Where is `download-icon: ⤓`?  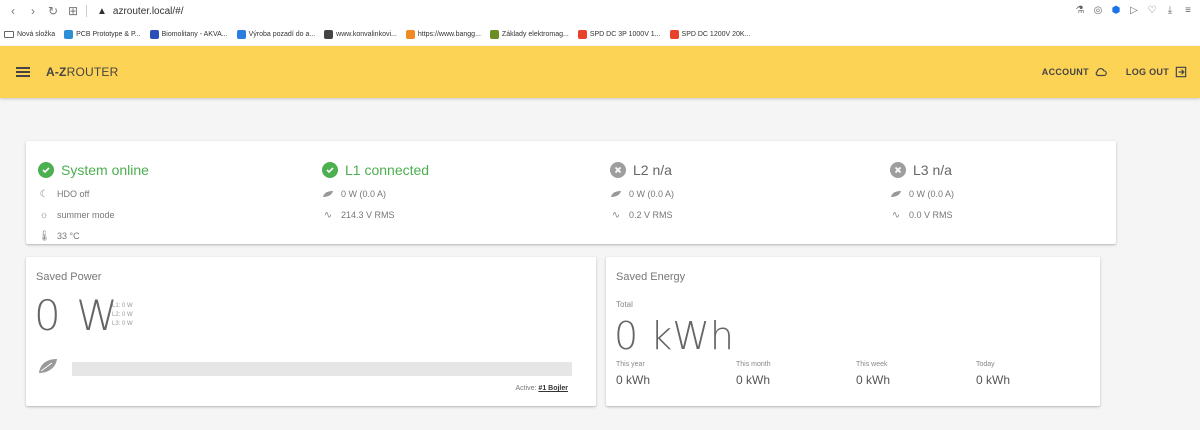 download-icon: ⤓ is located at coordinates (1170, 10).